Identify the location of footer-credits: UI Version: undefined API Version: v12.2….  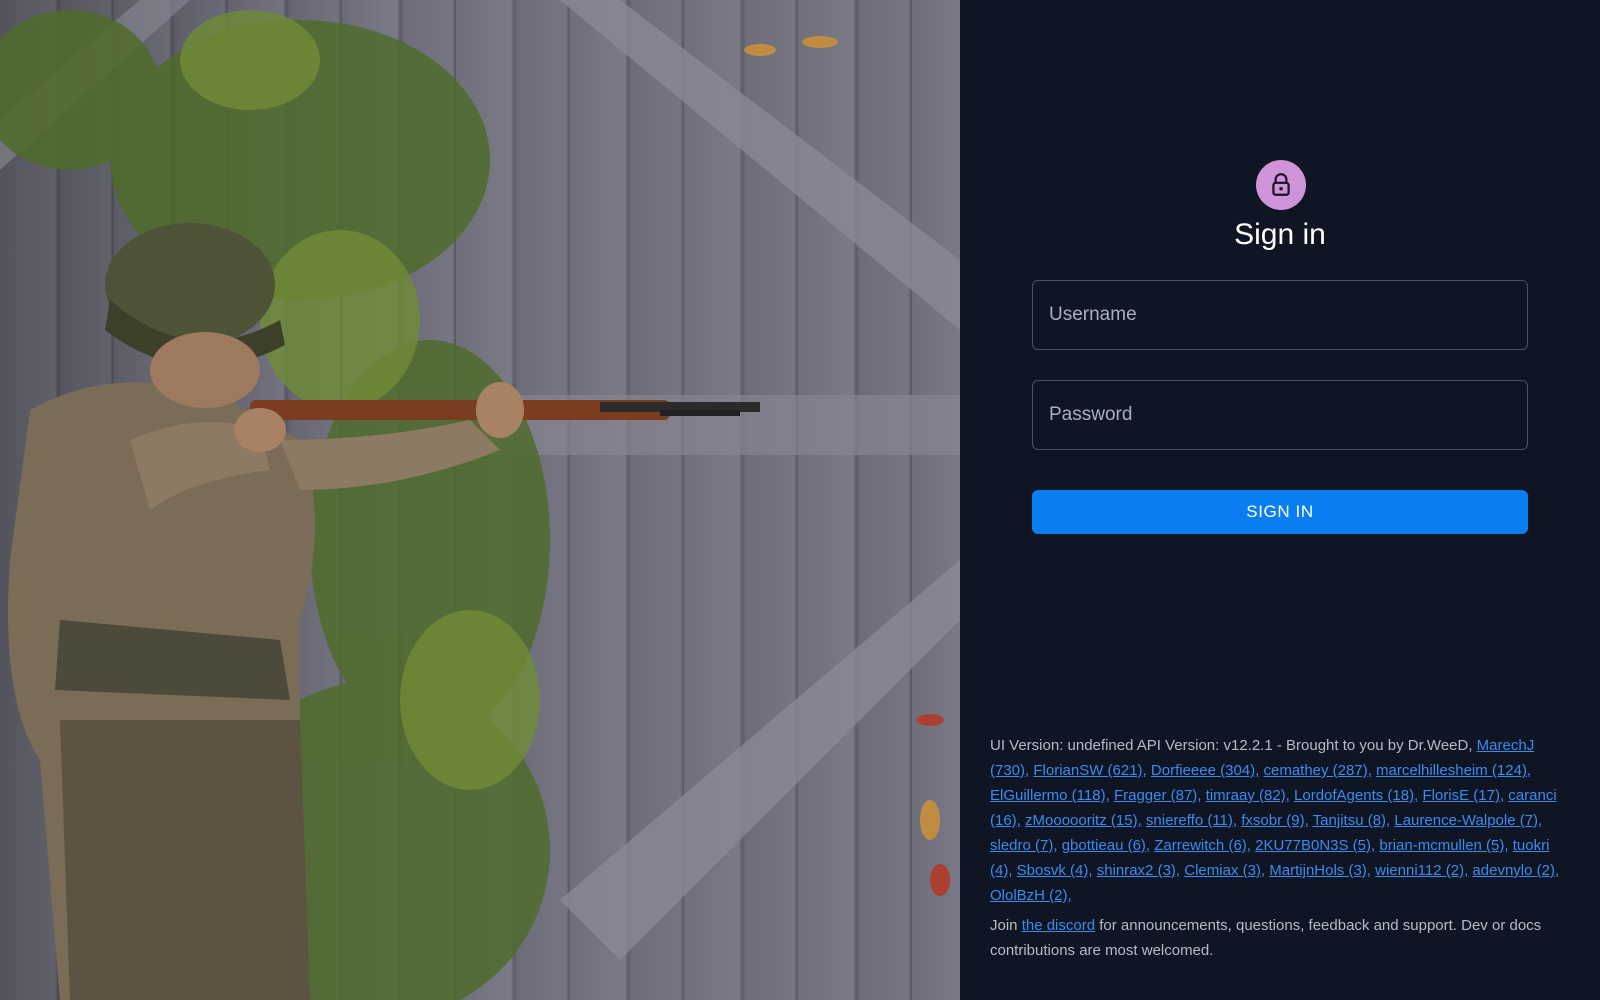
(1282, 848).